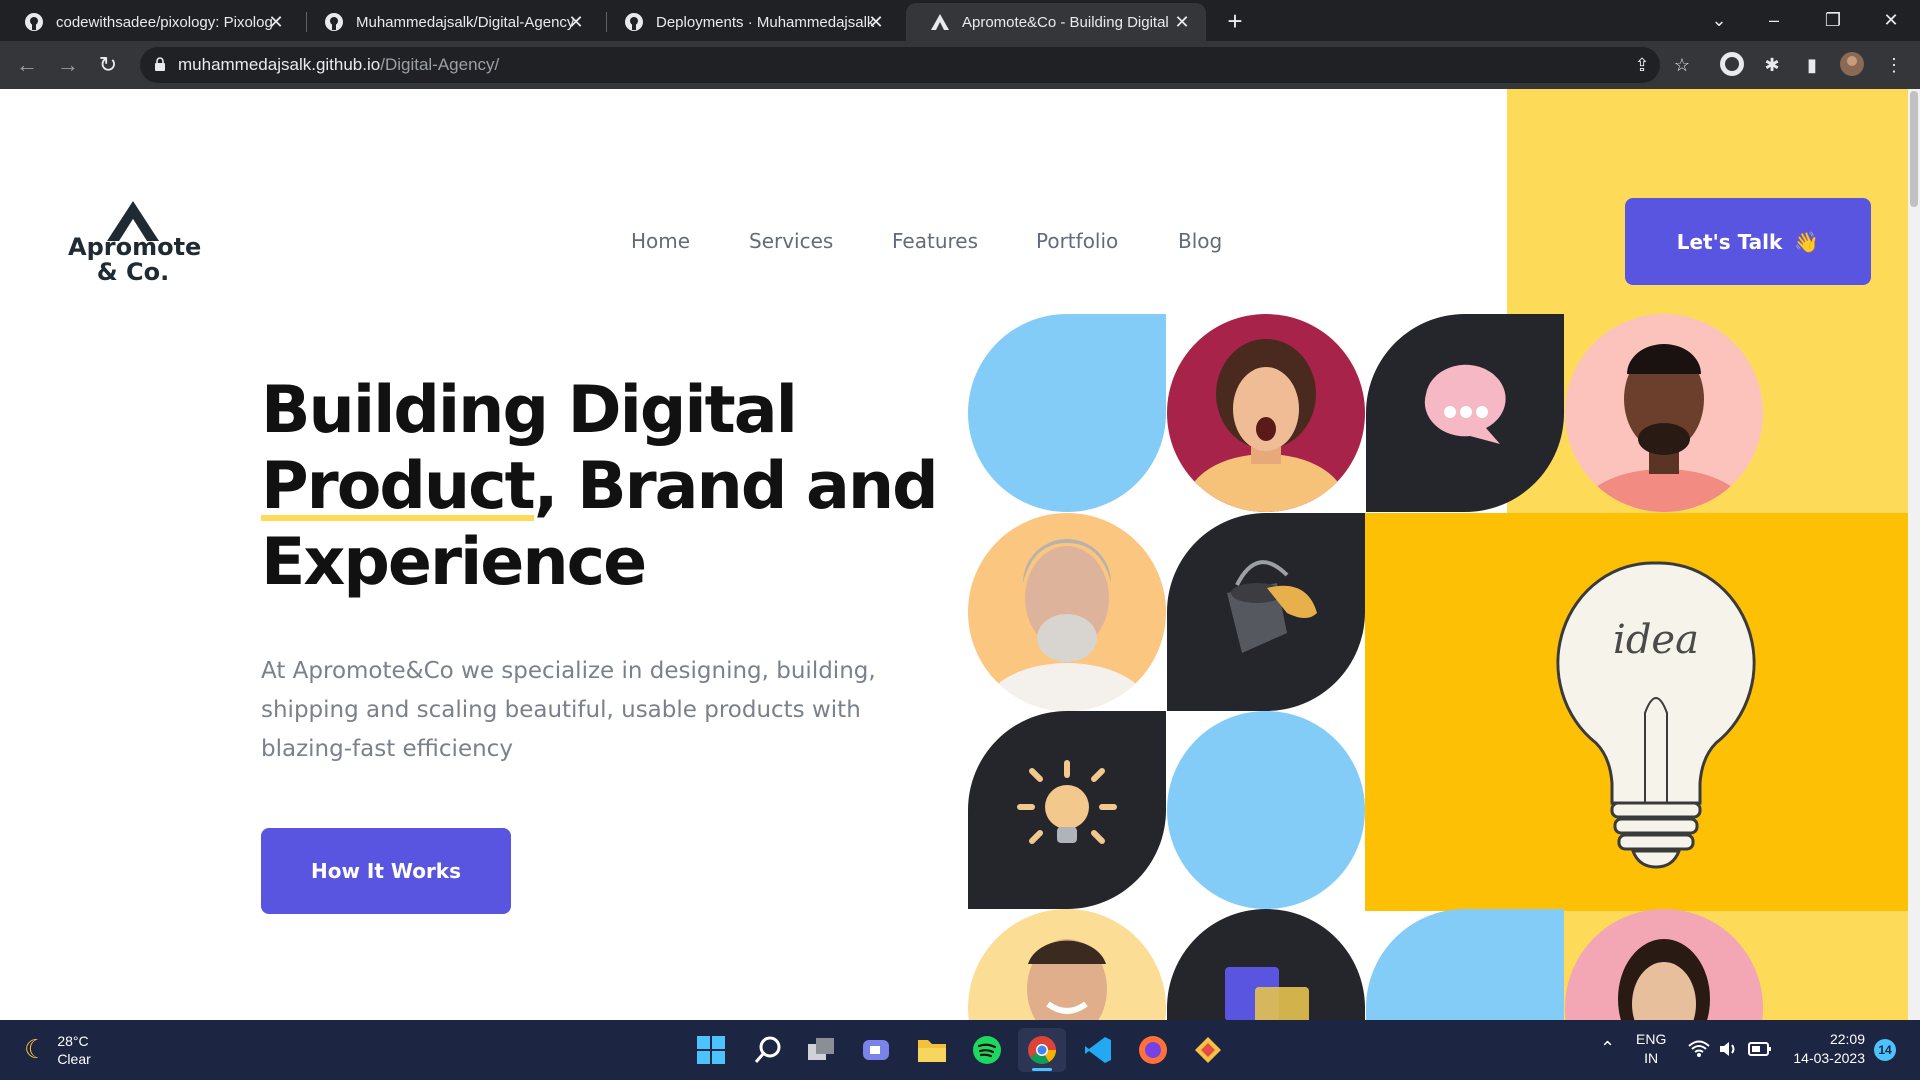 The width and height of the screenshot is (1920, 1080). Describe the element at coordinates (1807, 241) in the screenshot. I see `waving-hand-icon: 👋` at that location.